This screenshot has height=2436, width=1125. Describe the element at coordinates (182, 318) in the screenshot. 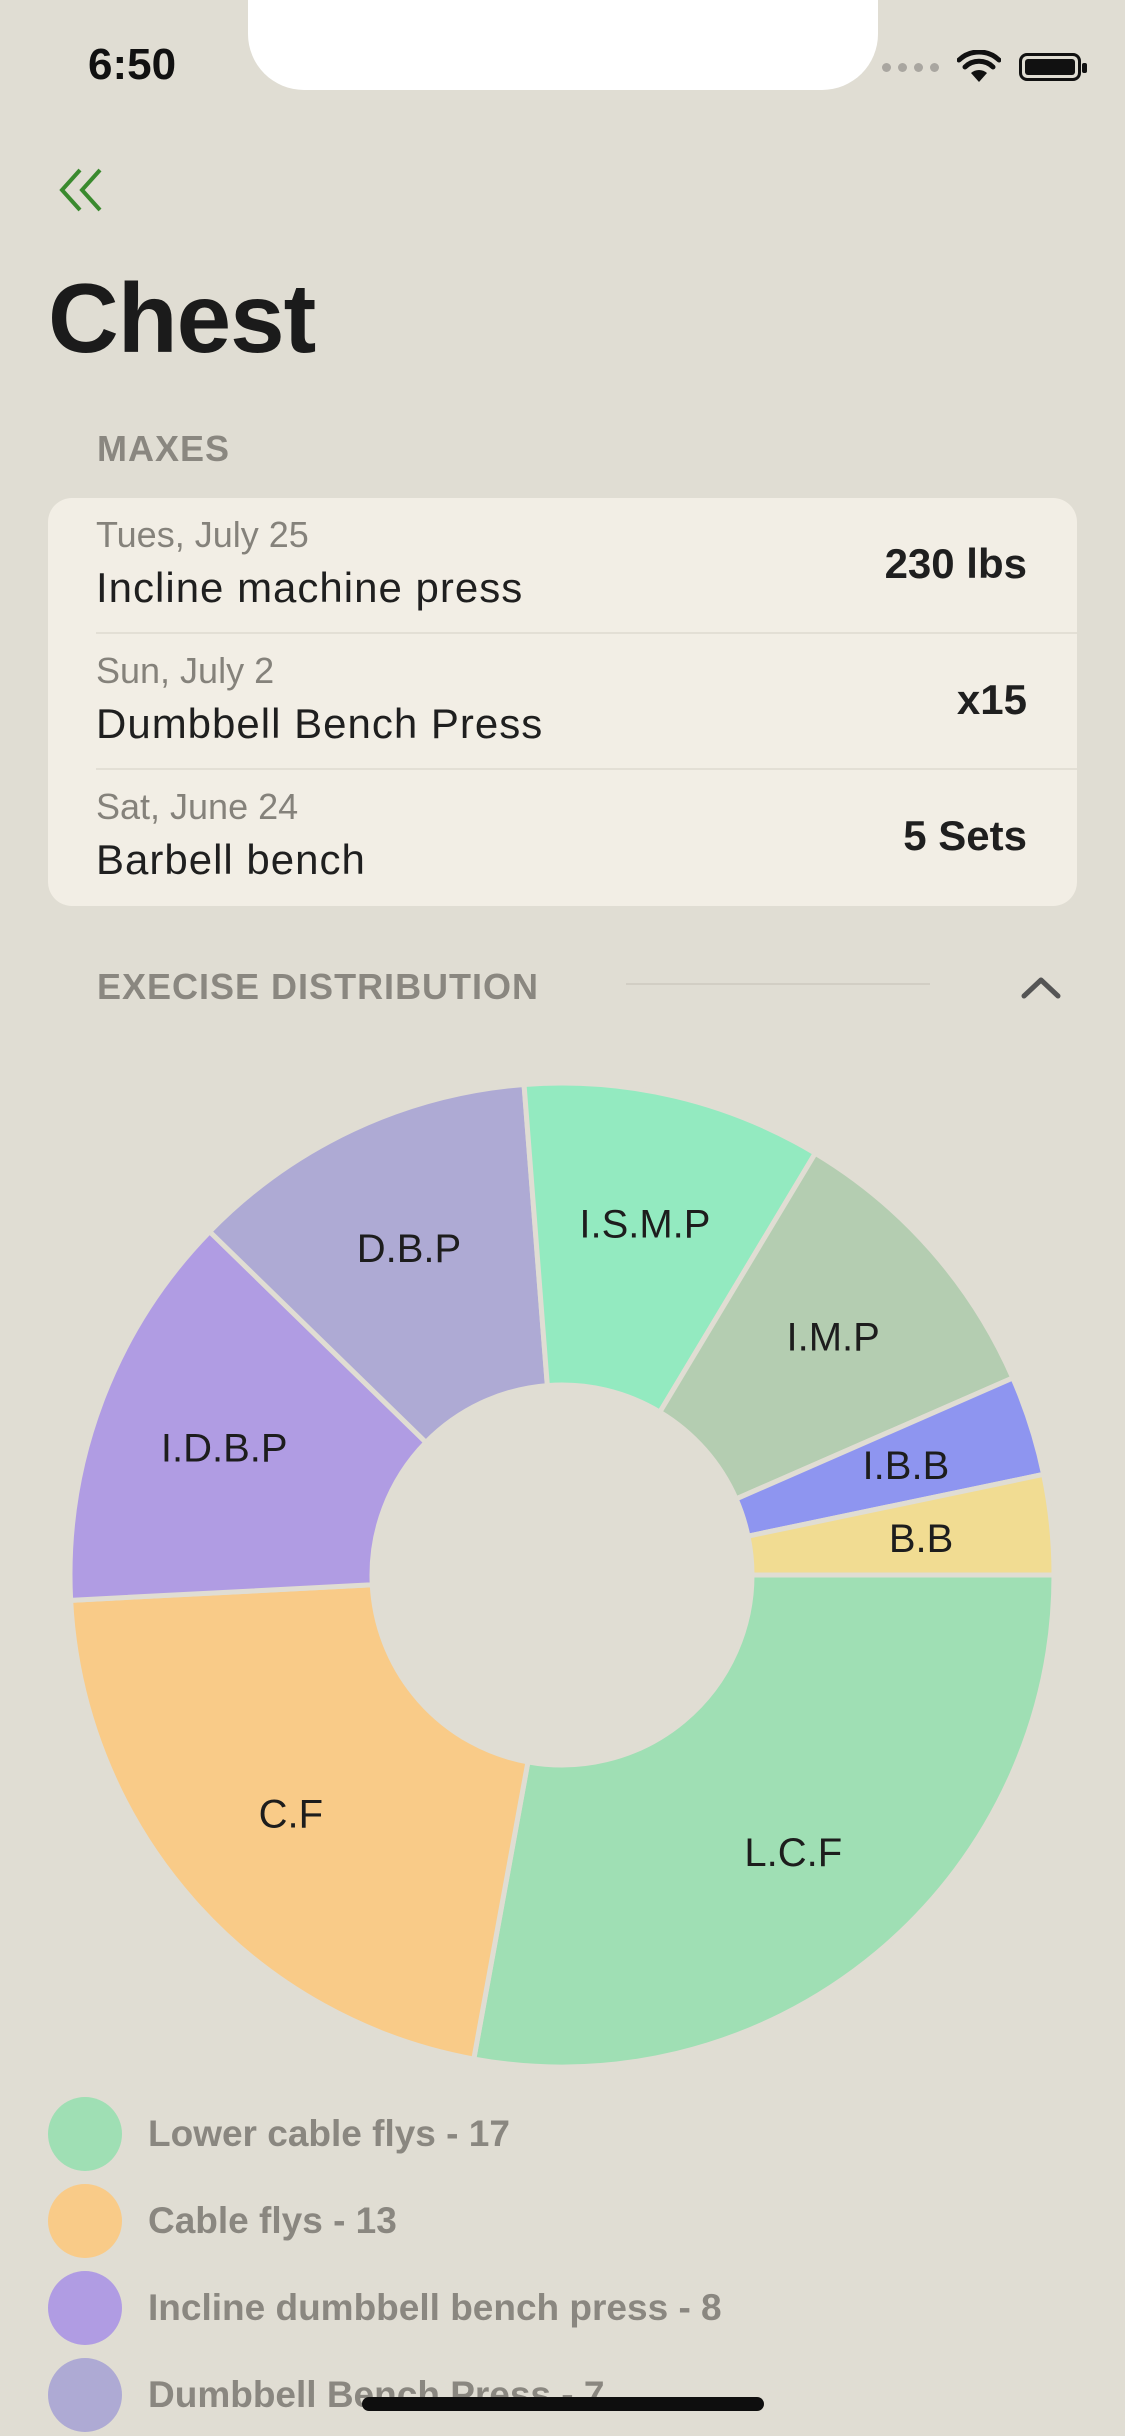

I see `page-title: Chest` at that location.